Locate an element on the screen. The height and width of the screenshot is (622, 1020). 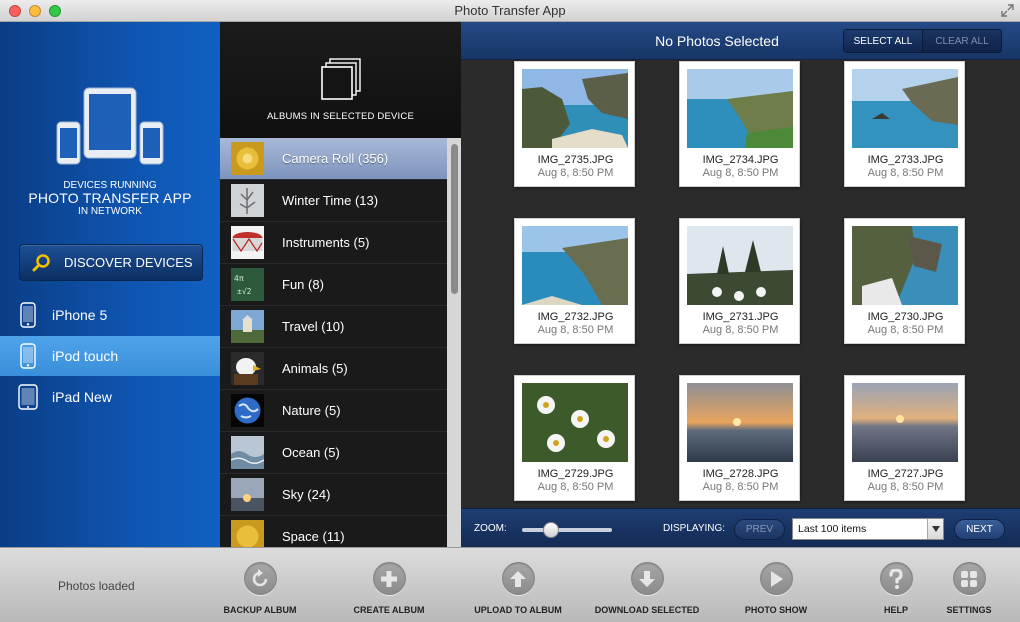
toolbar-button-label: UPLOAD TO ALBUM is located at coordinates (518, 610).